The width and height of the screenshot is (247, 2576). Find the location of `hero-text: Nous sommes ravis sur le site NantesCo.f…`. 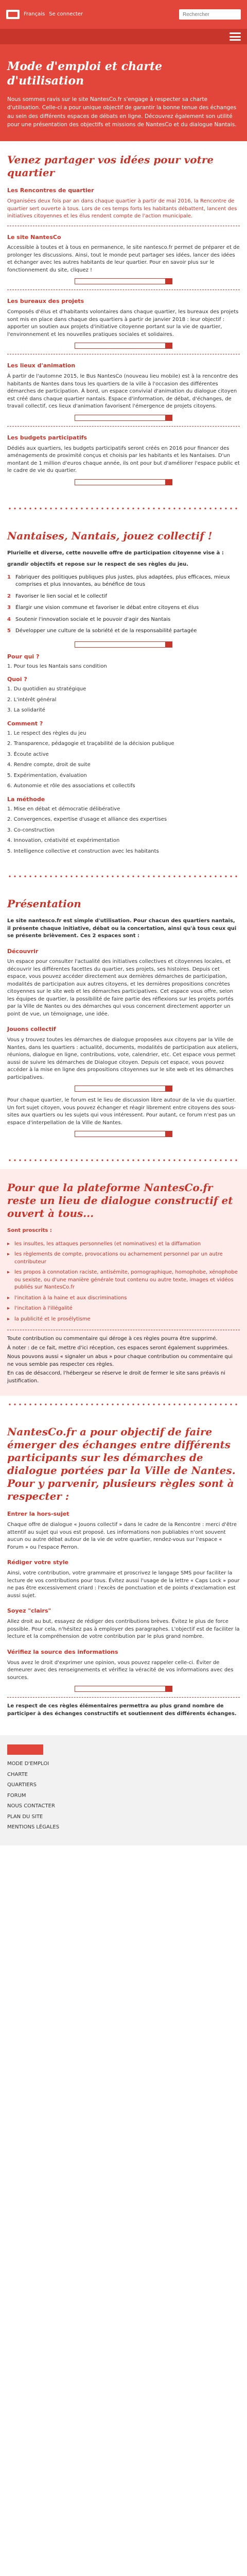

hero-text: Nous sommes ravis sur le site NantesCo.f… is located at coordinates (122, 112).